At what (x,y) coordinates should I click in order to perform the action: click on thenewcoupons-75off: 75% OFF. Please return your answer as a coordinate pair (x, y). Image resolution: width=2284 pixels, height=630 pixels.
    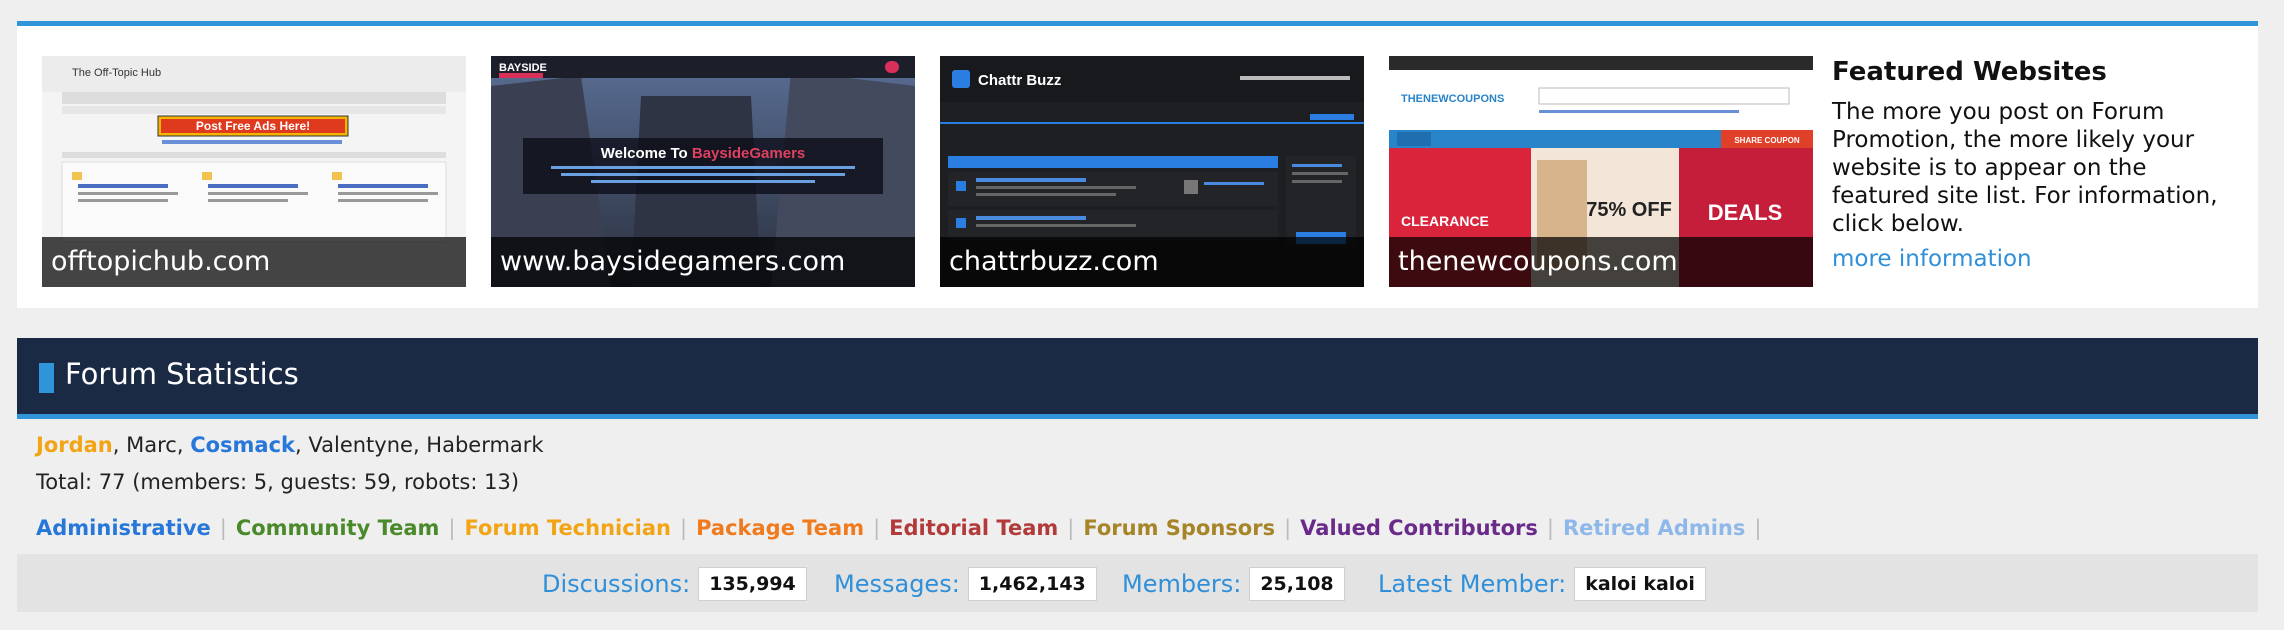
    Looking at the image, I should click on (1629, 210).